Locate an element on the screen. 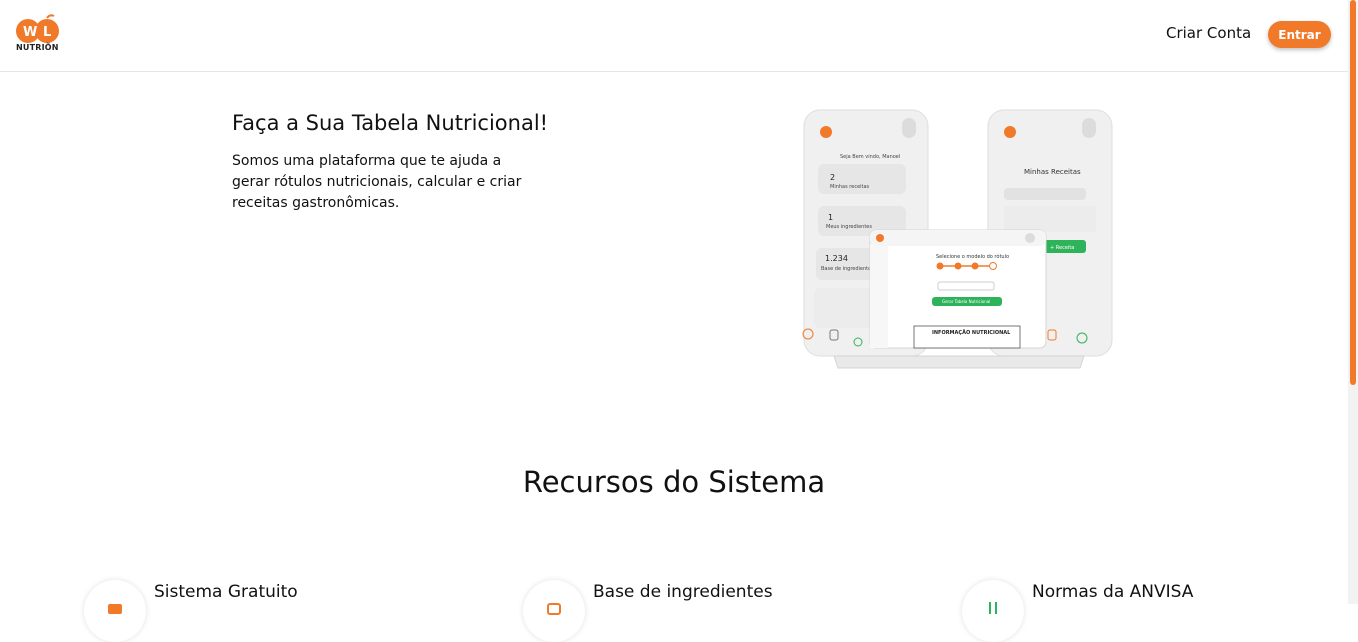  mockup-card3-label: Base de ingredientes is located at coordinates (847, 269).